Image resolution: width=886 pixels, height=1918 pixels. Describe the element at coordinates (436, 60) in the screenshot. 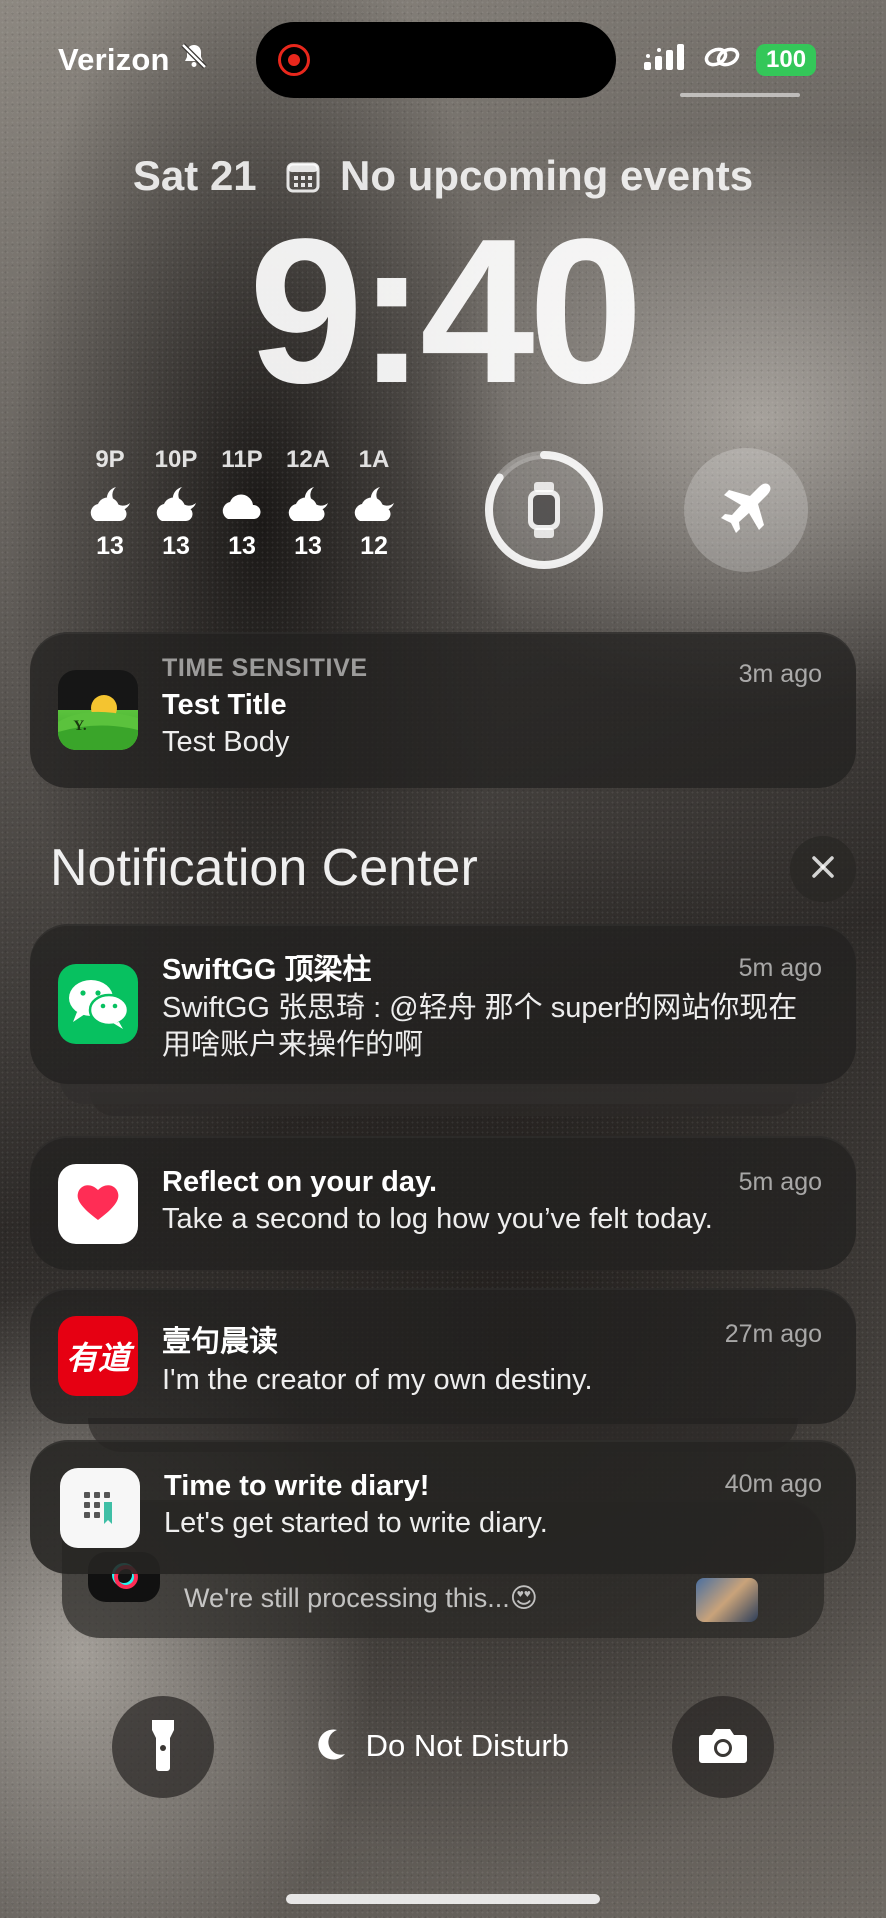

I see `dynamic-island` at that location.